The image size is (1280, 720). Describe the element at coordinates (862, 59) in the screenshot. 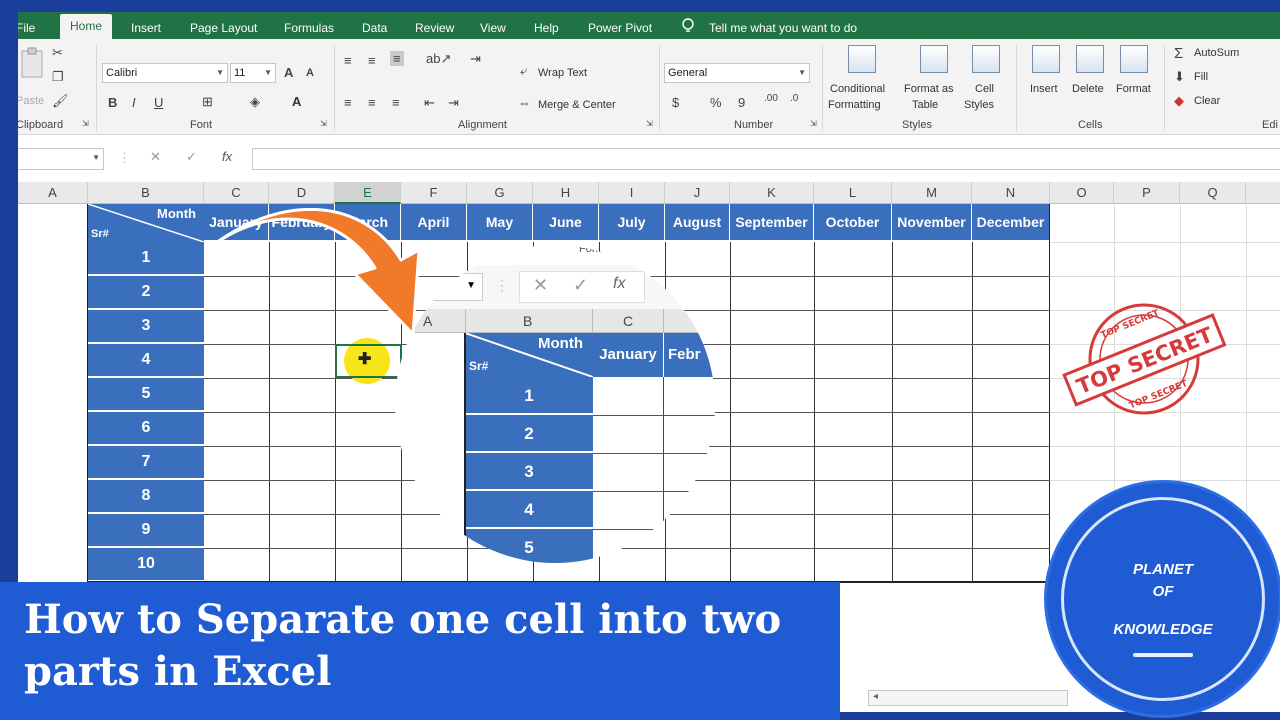

I see `conditional-formatting-icon` at that location.